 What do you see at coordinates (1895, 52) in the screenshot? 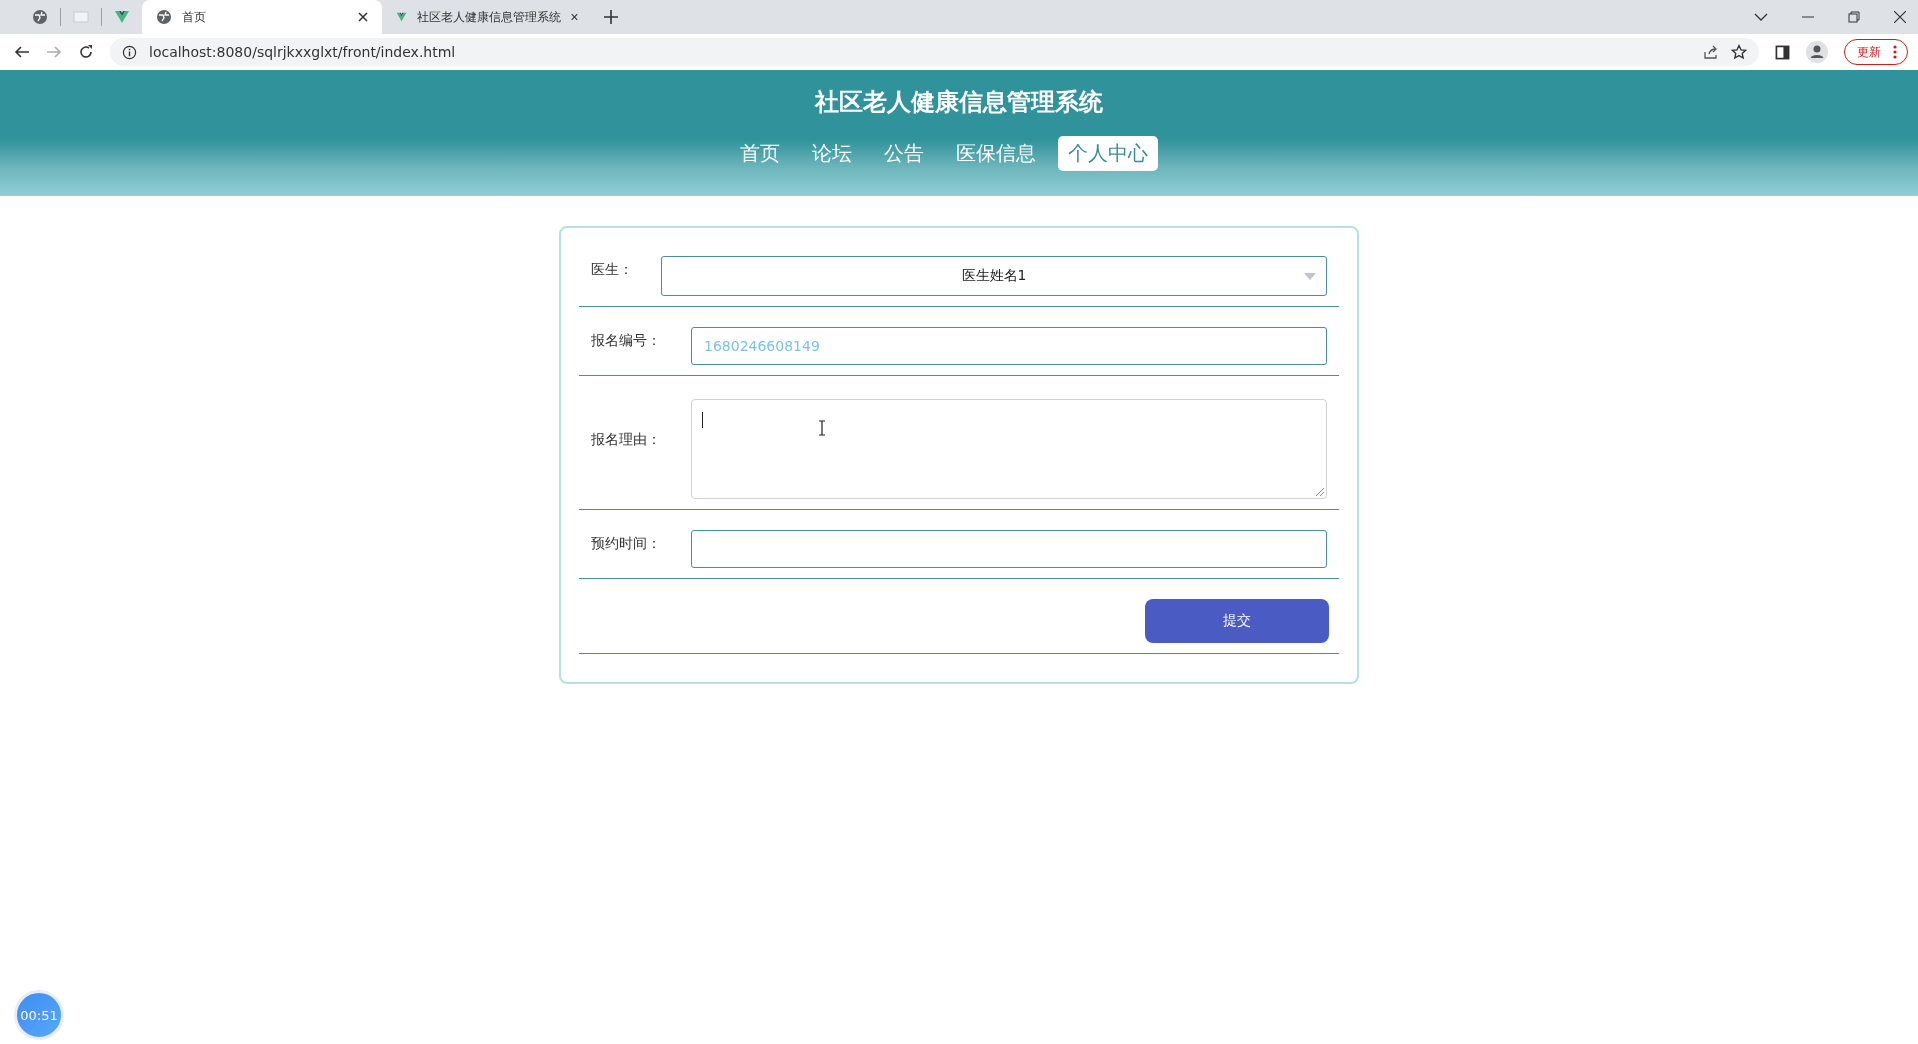
I see `more-icon` at bounding box center [1895, 52].